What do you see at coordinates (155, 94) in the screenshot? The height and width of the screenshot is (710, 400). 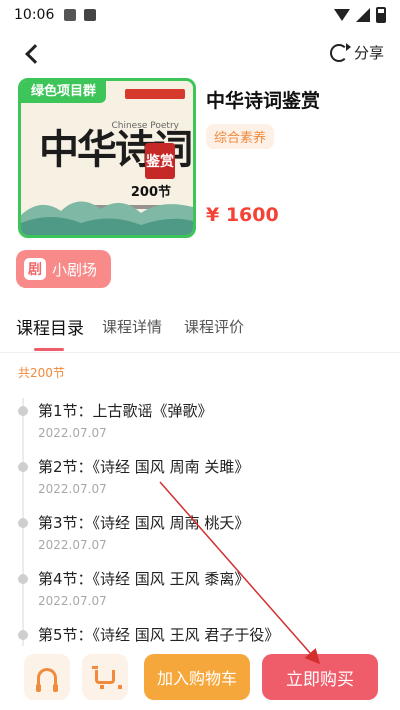 I see `cover-badge` at bounding box center [155, 94].